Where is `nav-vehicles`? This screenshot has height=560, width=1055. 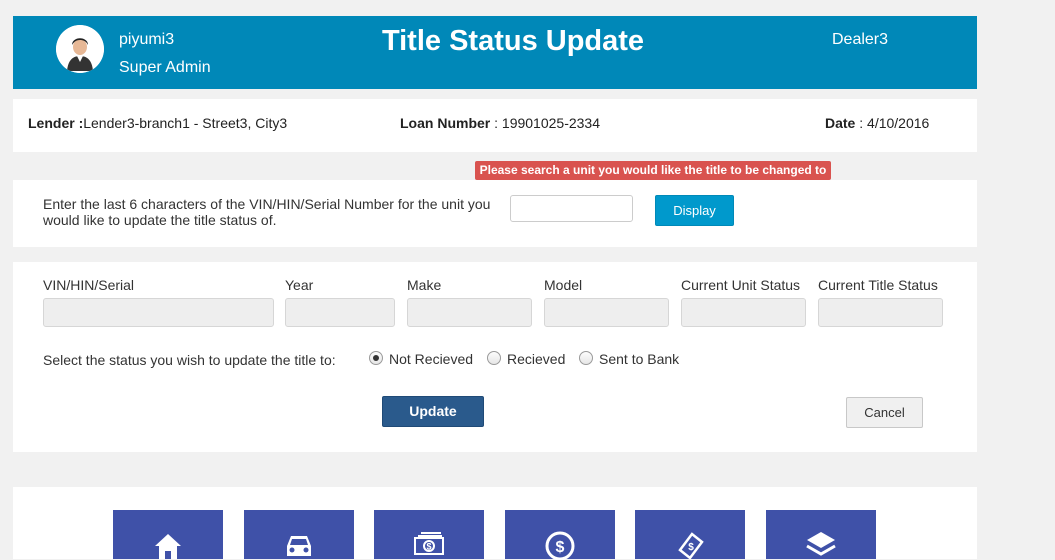 nav-vehicles is located at coordinates (299, 534).